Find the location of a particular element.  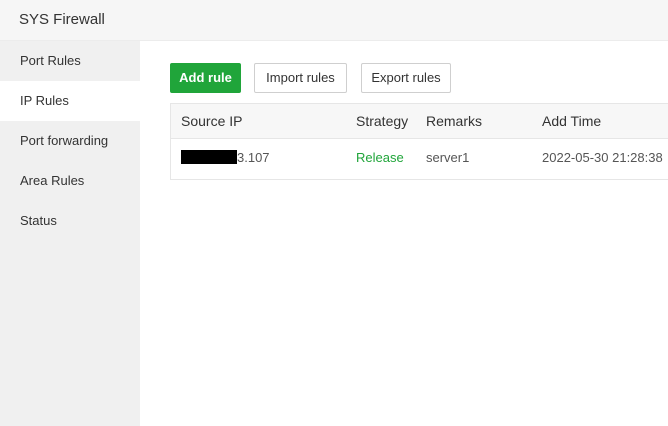

export-rules-button: Export rules is located at coordinates (406, 78).